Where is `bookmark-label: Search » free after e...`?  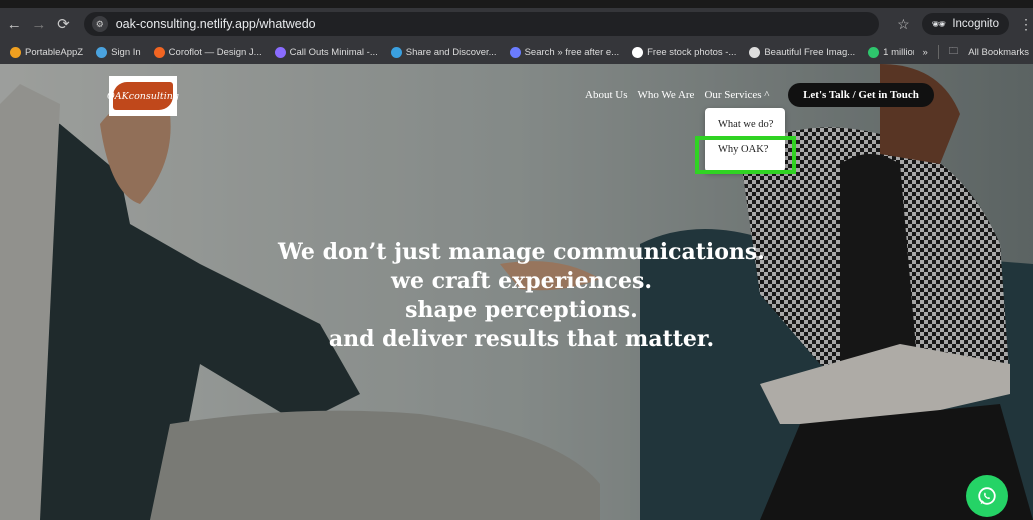
bookmark-label: Search » free after e... is located at coordinates (572, 52).